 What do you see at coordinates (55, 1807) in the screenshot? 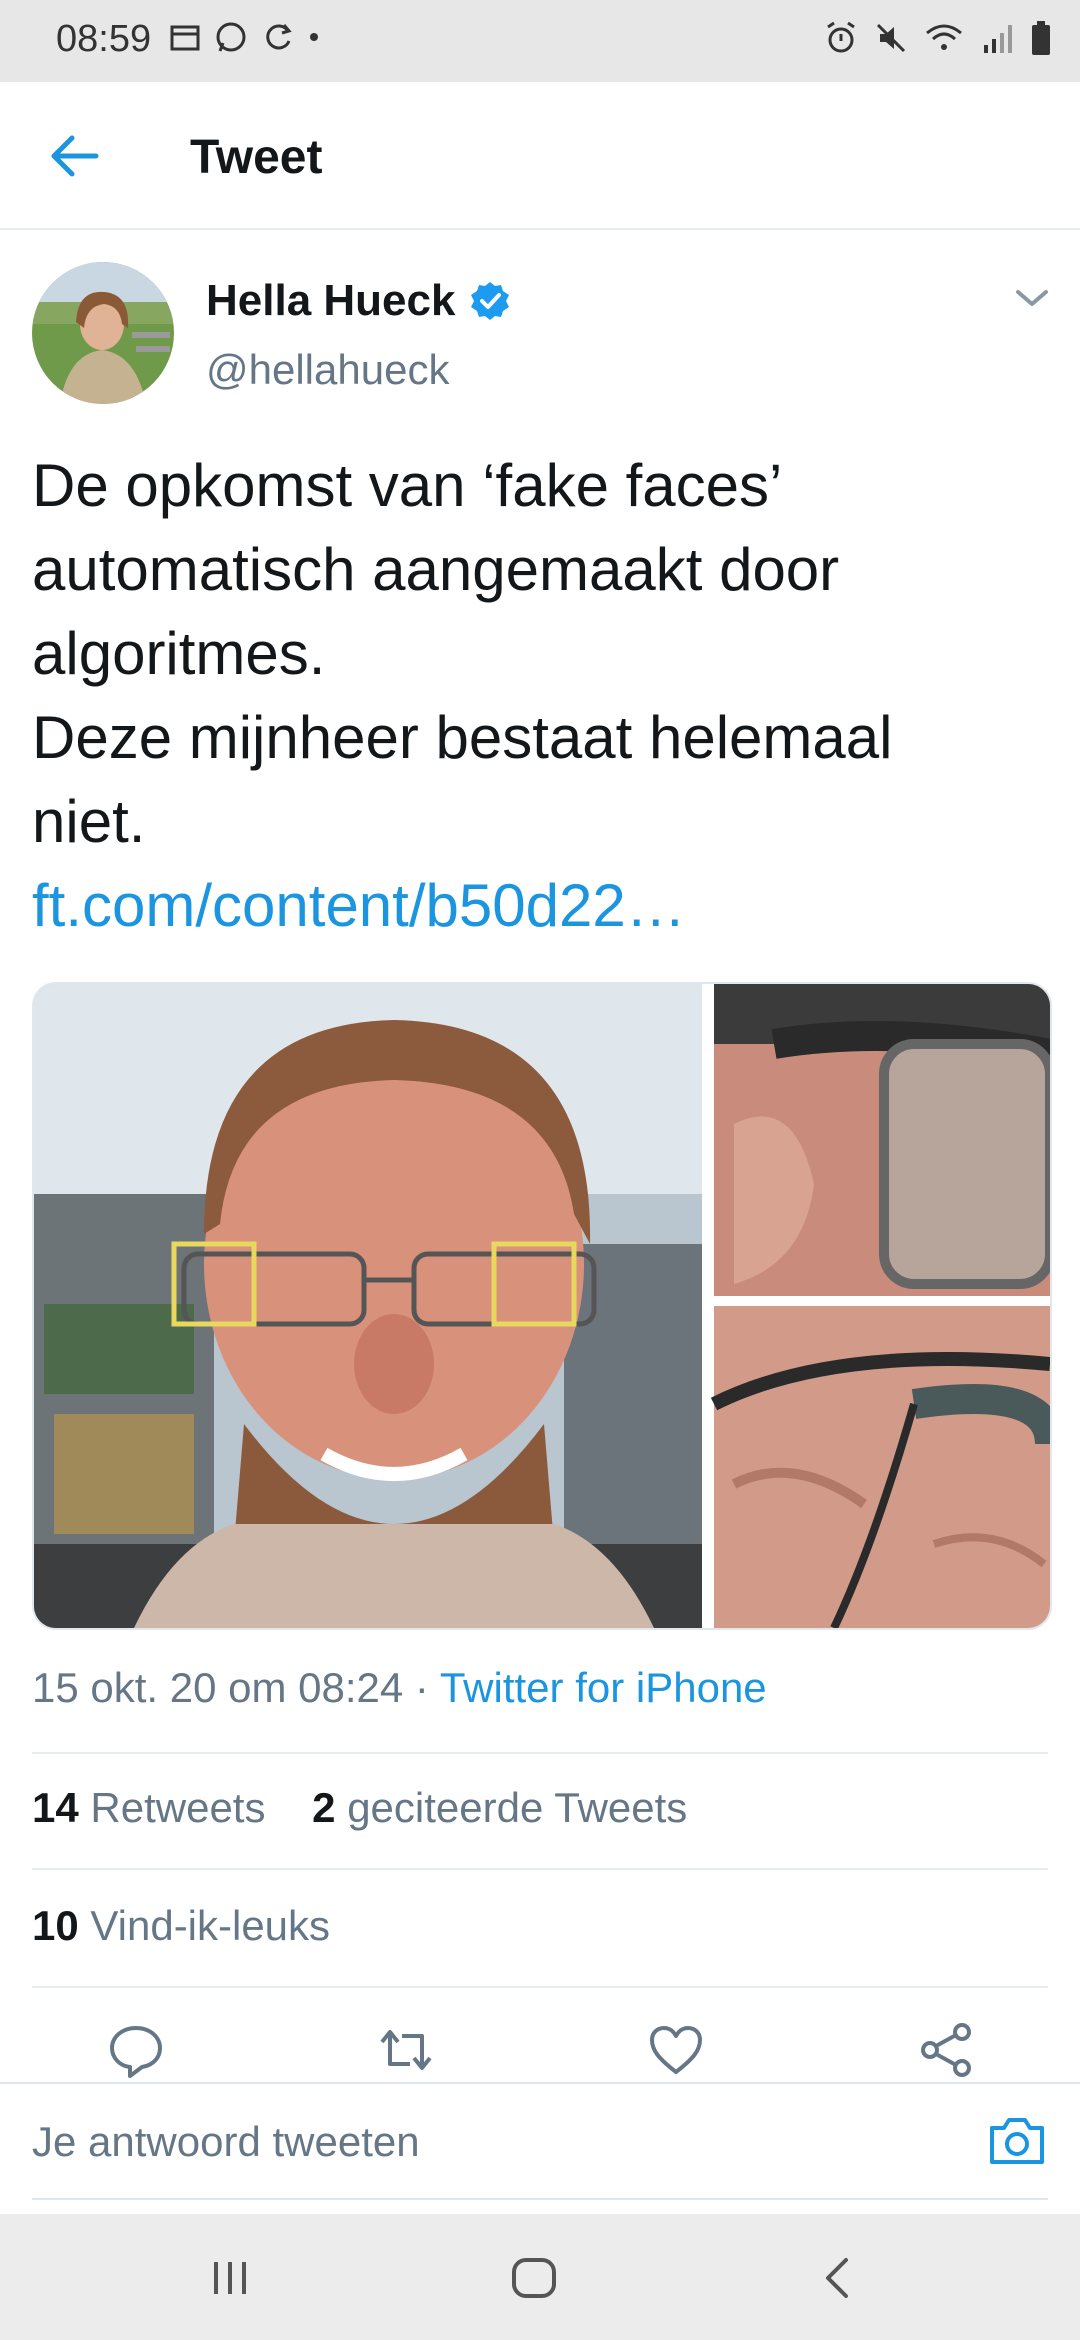
I see `retweets-count: 14` at bounding box center [55, 1807].